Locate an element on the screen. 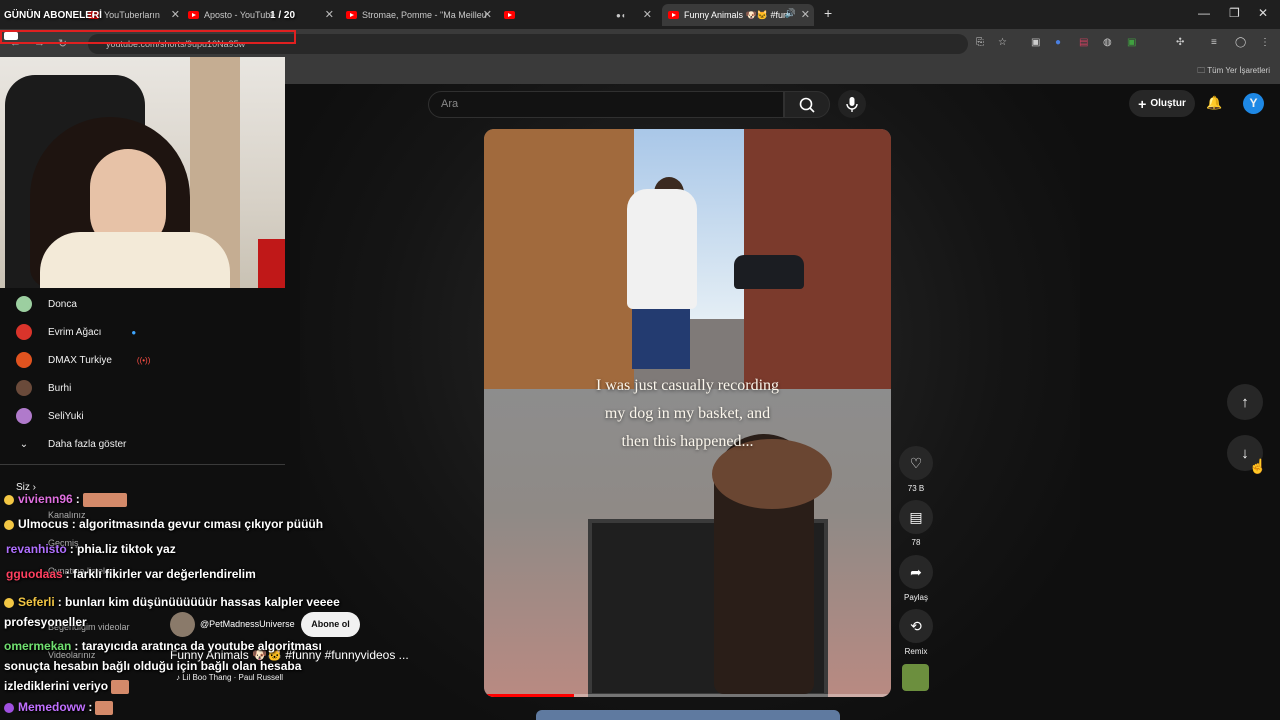 The width and height of the screenshot is (1280, 720). all-bookmarks-button: 🗀 Tüm Yer İşaretleri is located at coordinates (1233, 72).